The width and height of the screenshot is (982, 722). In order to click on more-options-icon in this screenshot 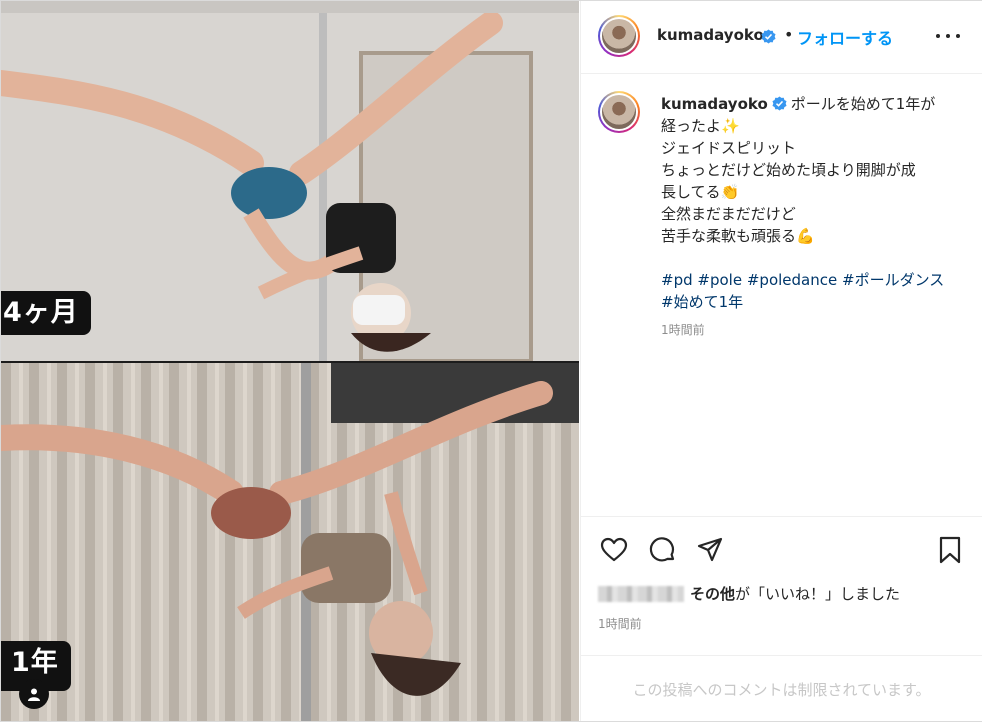, I will do `click(948, 36)`.